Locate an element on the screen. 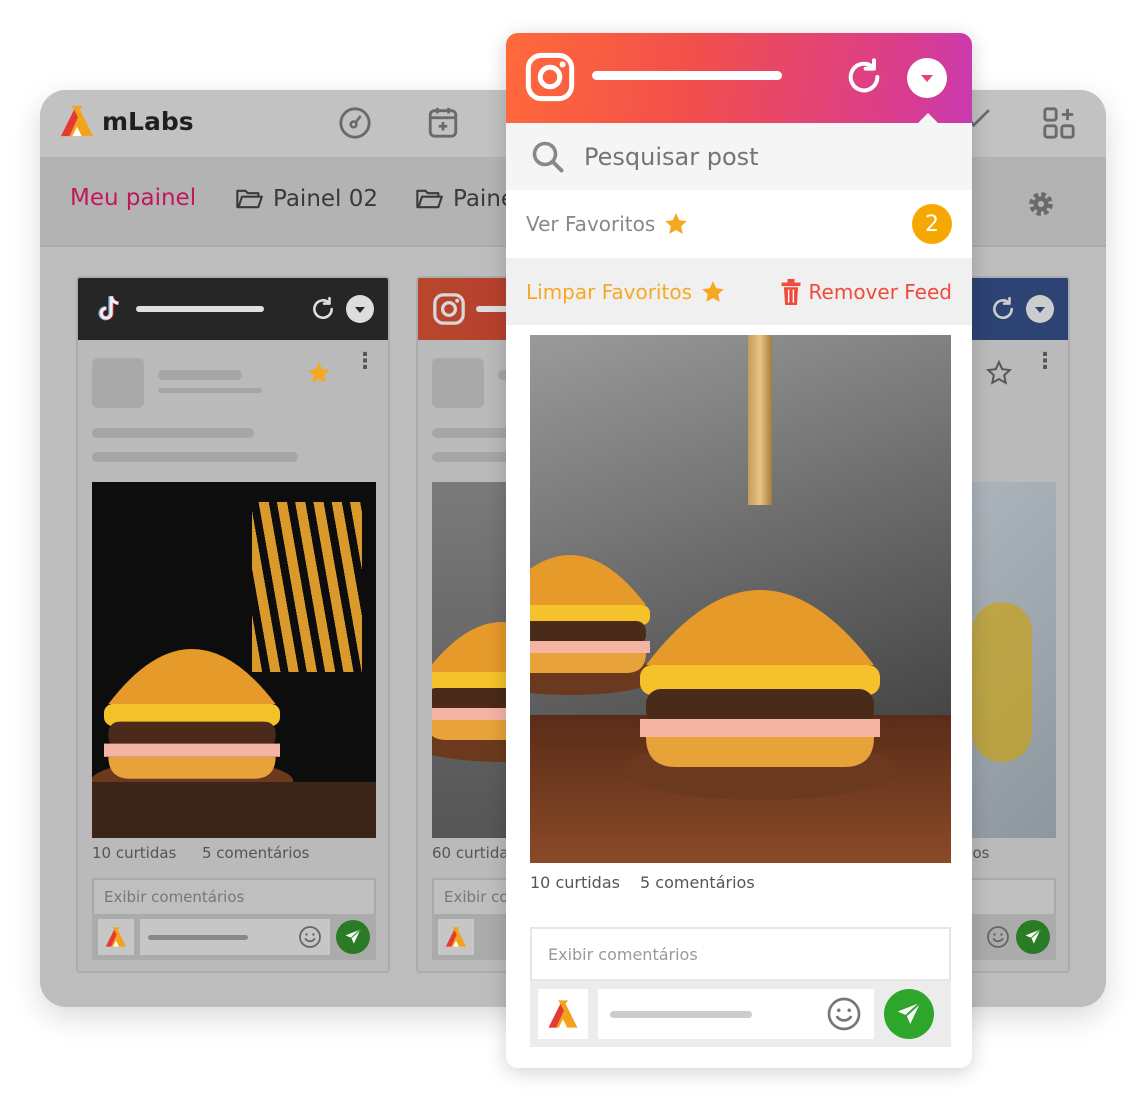  dashboard-icon is located at coordinates (355, 123).